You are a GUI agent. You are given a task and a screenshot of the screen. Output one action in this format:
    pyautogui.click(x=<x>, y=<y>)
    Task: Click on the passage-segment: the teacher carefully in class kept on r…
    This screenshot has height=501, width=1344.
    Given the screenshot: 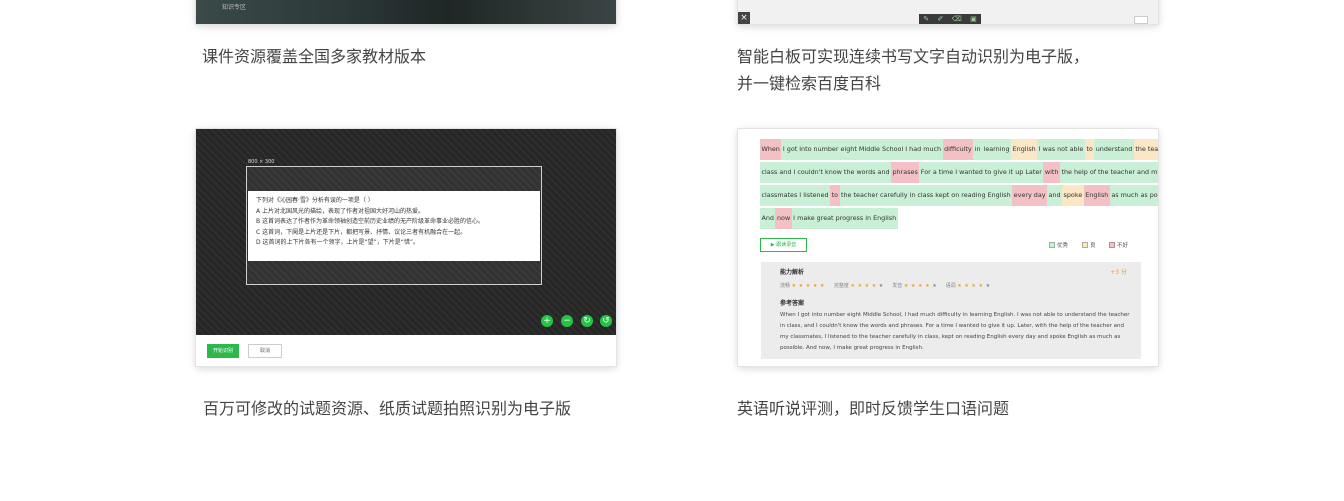 What is the action you would take?
    pyautogui.click(x=926, y=195)
    